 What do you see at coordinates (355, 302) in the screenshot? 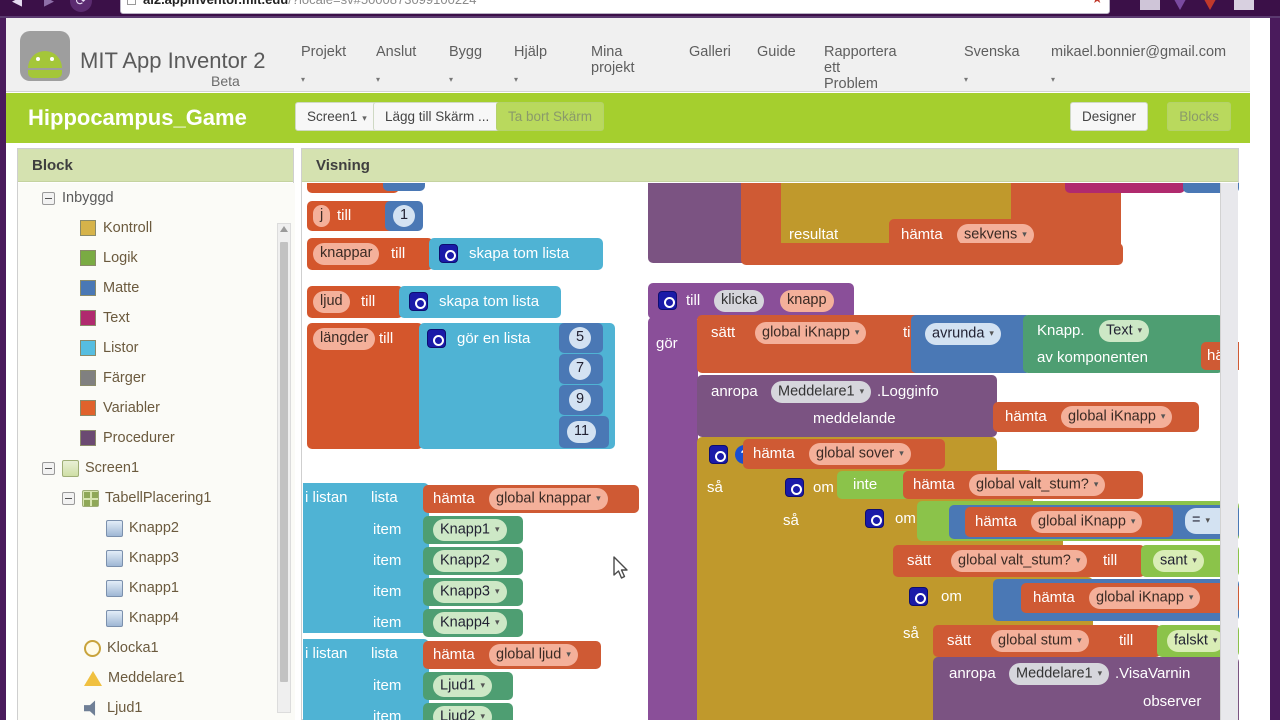
I see `block-init-ljud: ljud till` at bounding box center [355, 302].